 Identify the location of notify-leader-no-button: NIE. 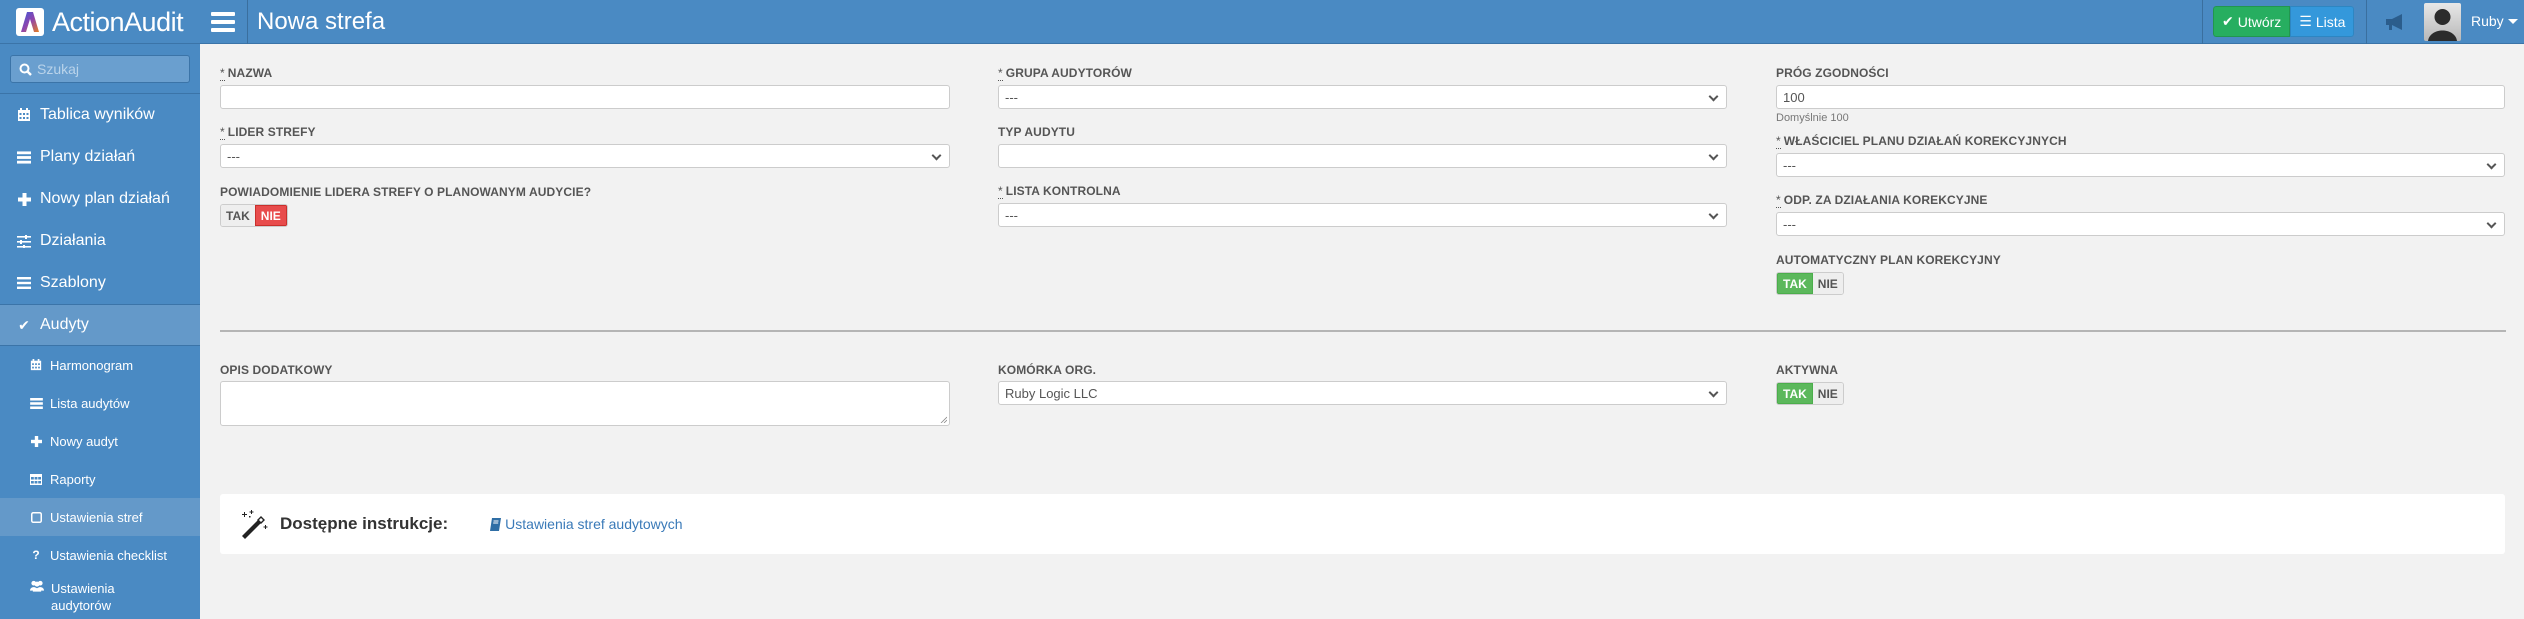
(270, 215).